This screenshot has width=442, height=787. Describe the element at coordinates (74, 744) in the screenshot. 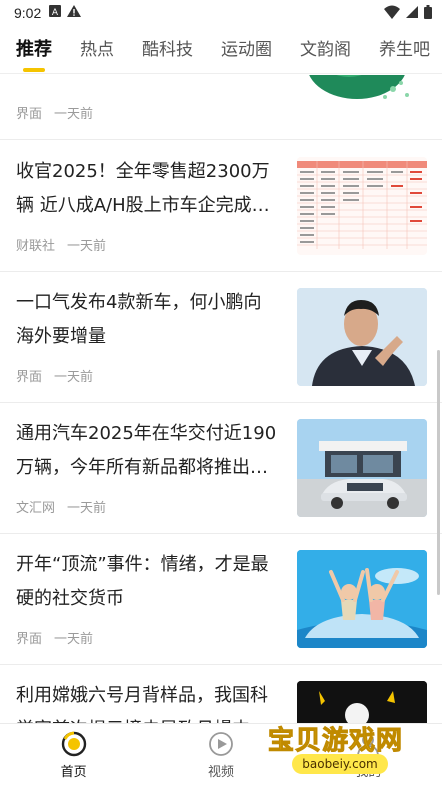

I see `home-icon` at that location.